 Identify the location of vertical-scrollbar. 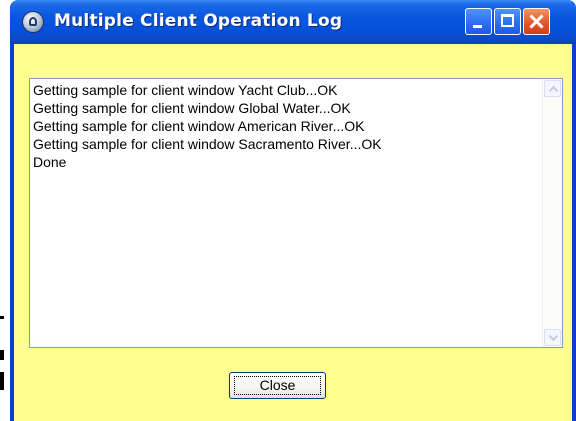
(552, 213).